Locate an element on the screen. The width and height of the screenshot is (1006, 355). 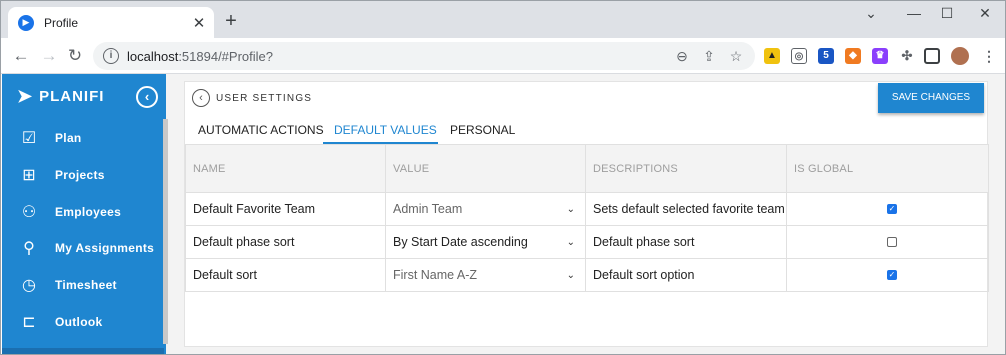
tab-automatic-actions: AUTOMATIC ACTIONS is located at coordinates (261, 133).